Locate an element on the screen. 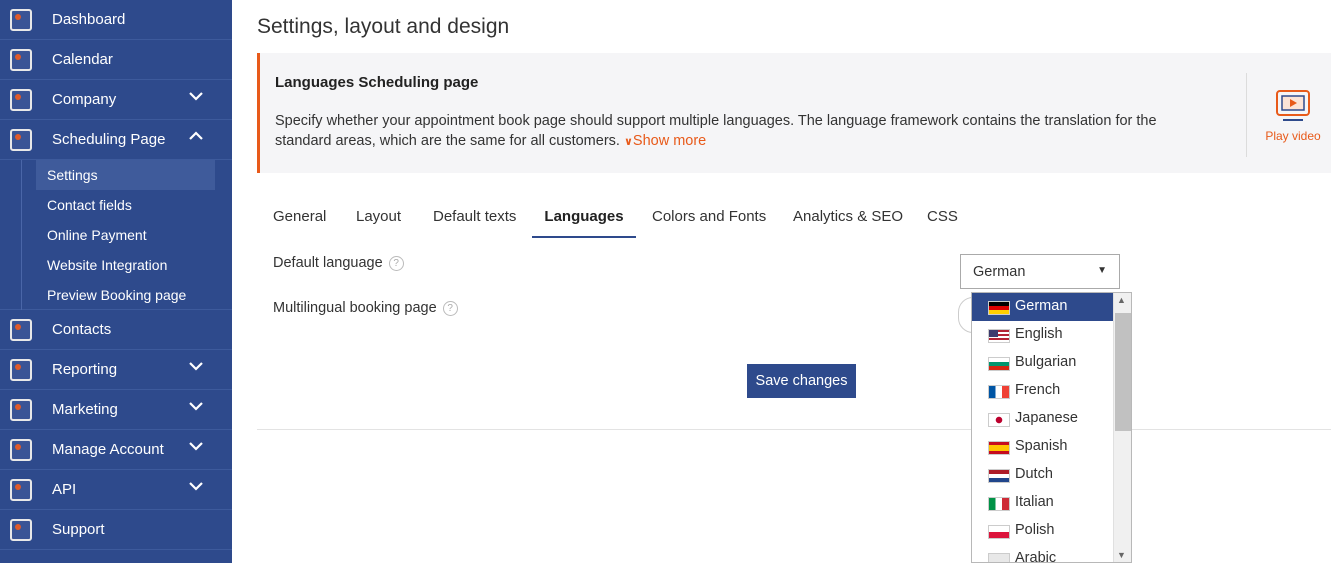 This screenshot has height=563, width=1341. tab-css: CSS is located at coordinates (942, 217).